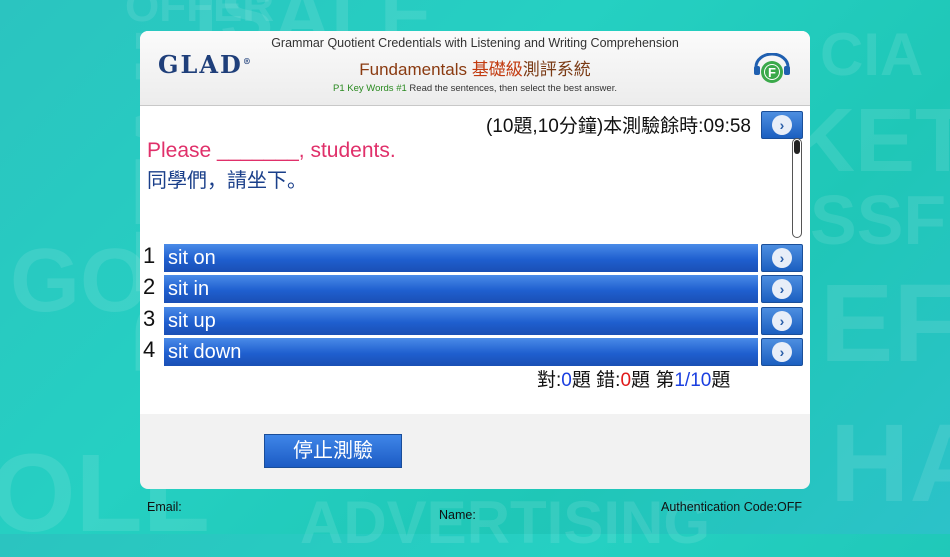  I want to click on progress-current: 1, so click(679, 380).